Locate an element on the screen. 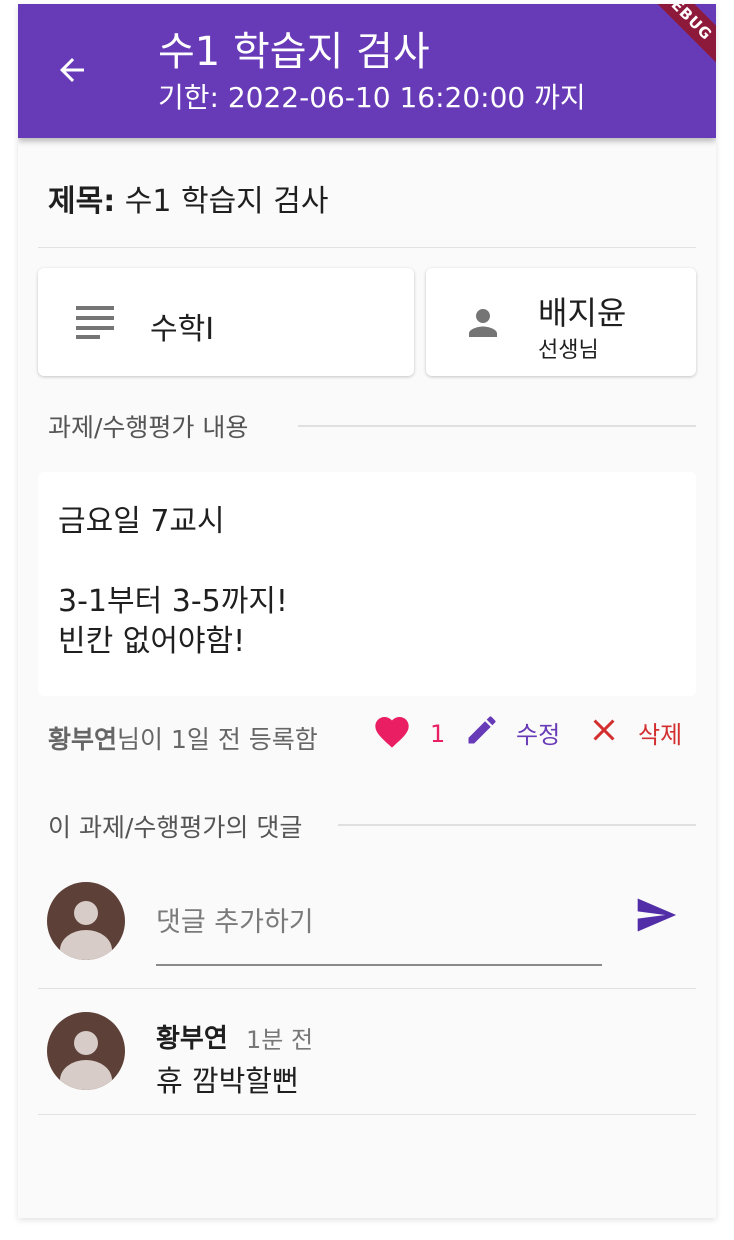  teacher-role: 선생님 is located at coordinates (568, 350).